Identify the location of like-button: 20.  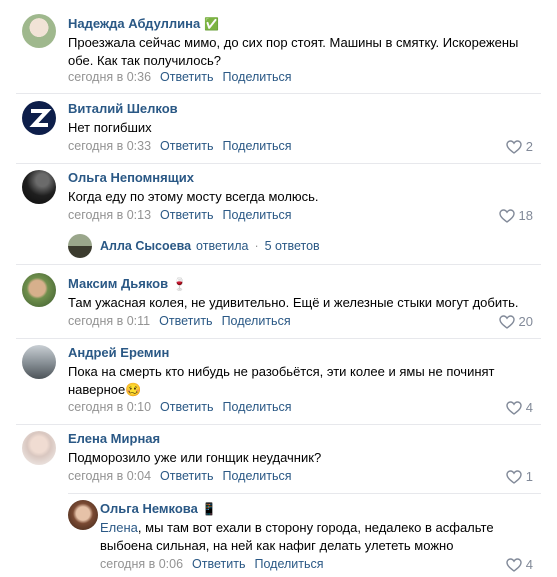
(515, 321).